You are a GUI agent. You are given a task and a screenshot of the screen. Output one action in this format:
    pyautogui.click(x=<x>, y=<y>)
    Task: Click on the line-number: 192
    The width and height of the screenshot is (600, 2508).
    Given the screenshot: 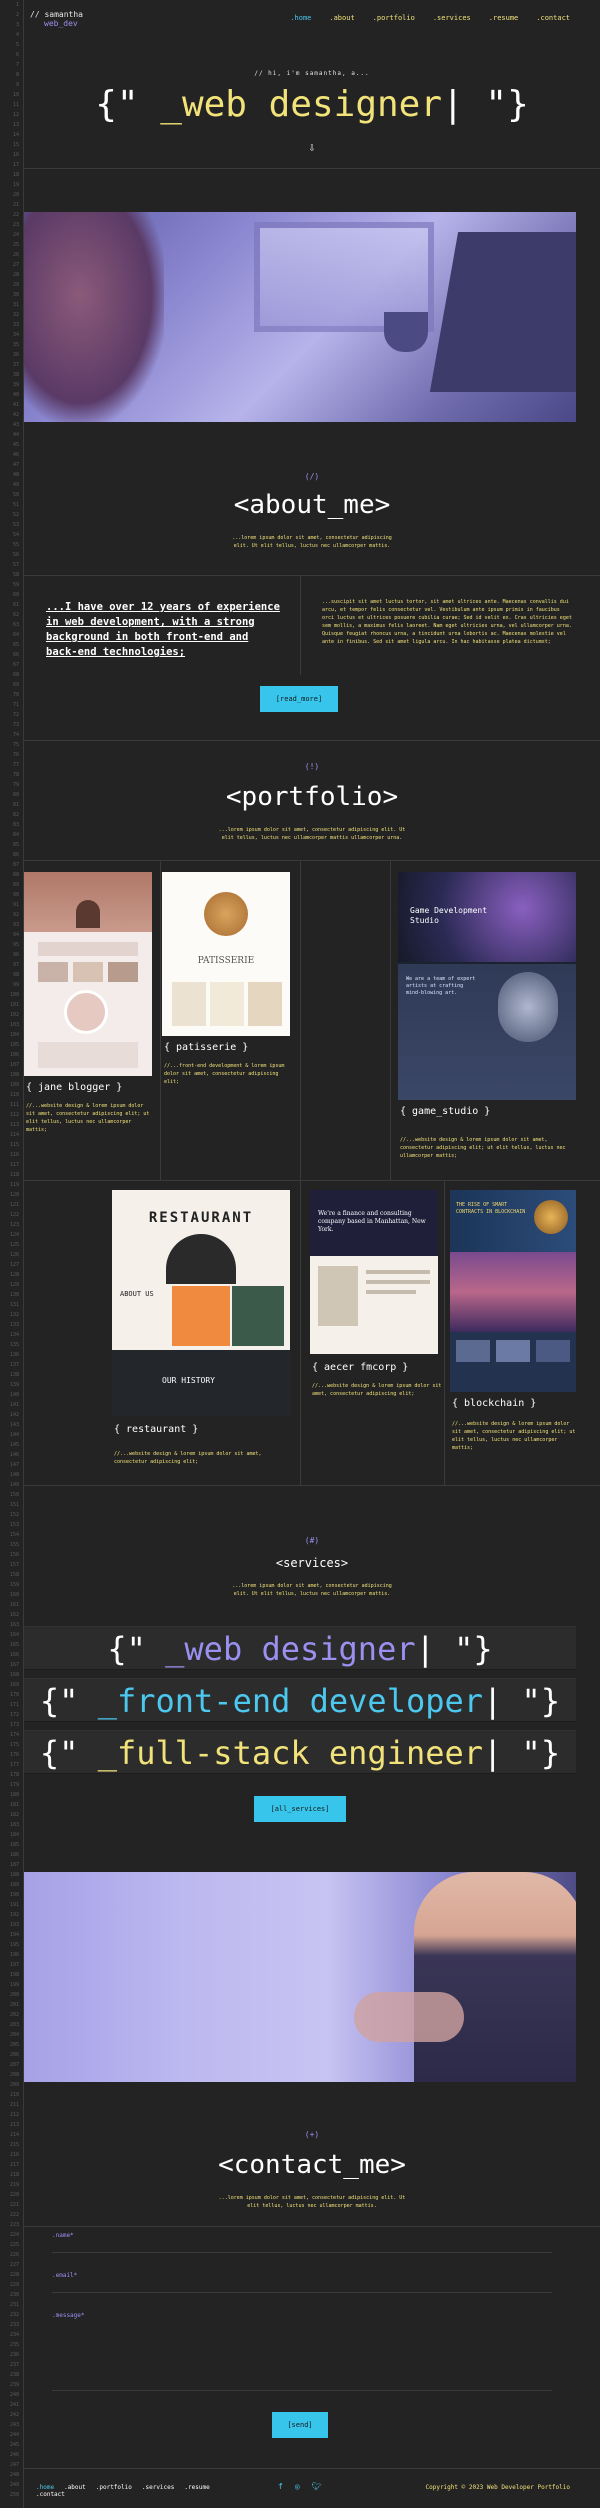 What is the action you would take?
    pyautogui.click(x=14, y=1915)
    